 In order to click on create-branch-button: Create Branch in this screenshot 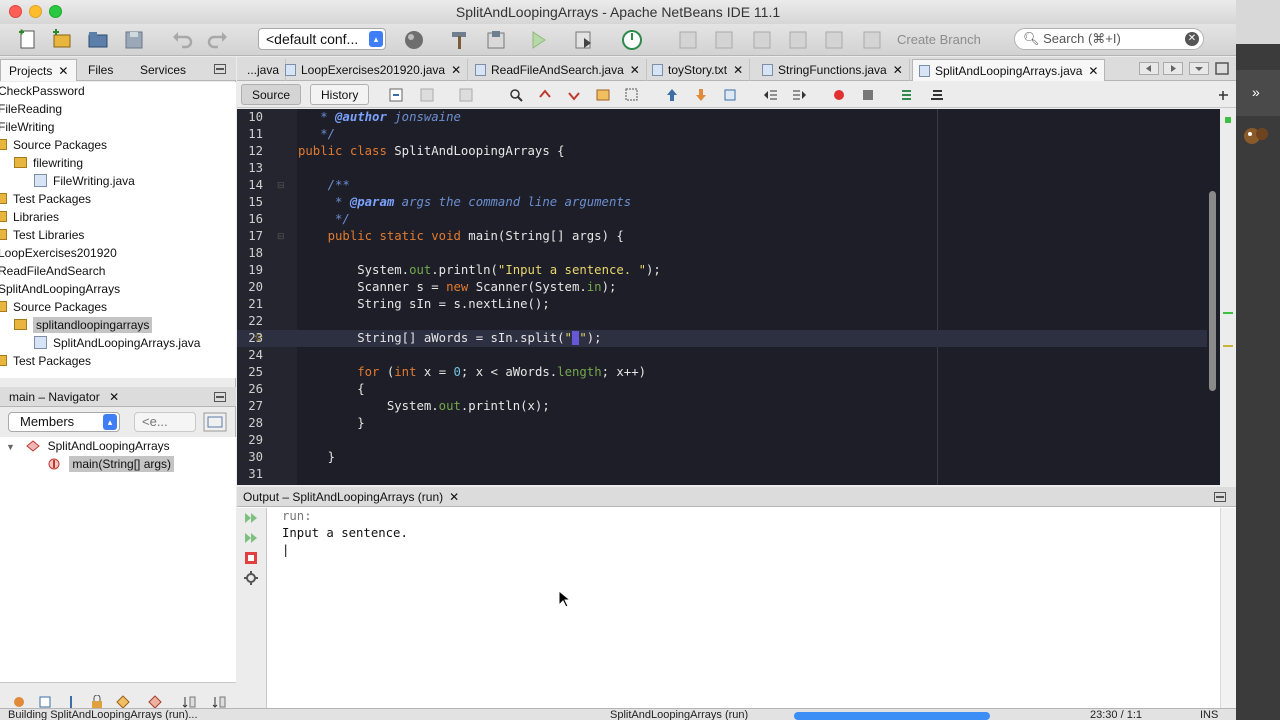, I will do `click(939, 39)`.